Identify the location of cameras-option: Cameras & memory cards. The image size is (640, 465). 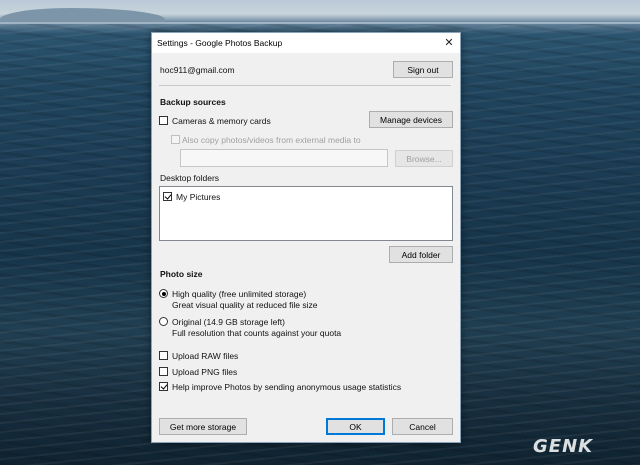
(224, 121).